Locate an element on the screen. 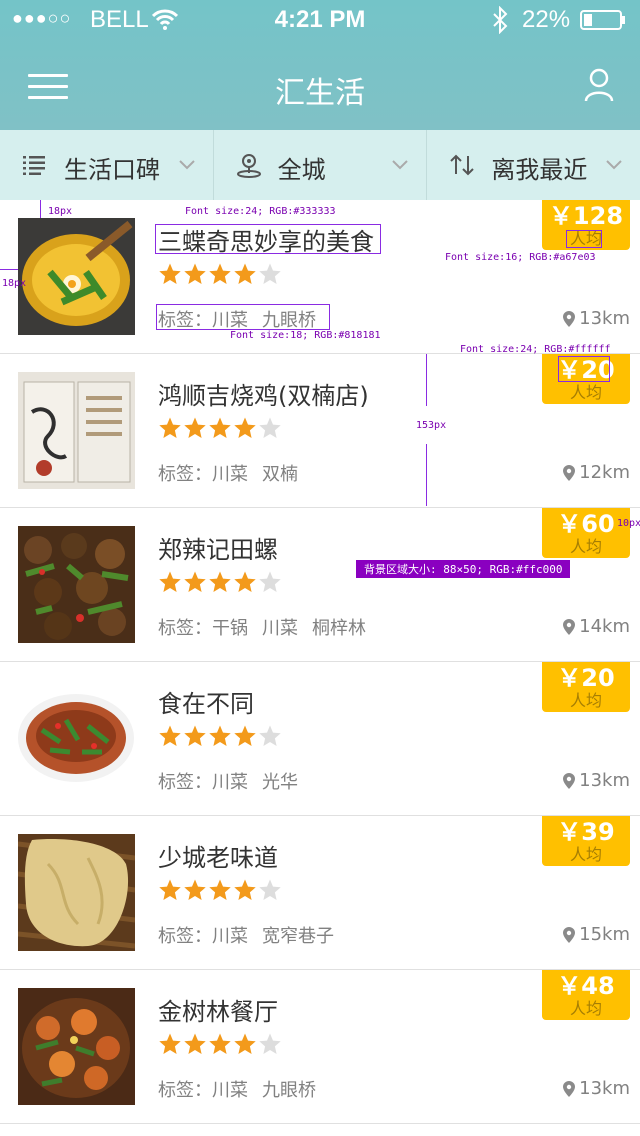 This screenshot has height=1136, width=640. filter-sort: 离我最近 is located at coordinates (533, 165).